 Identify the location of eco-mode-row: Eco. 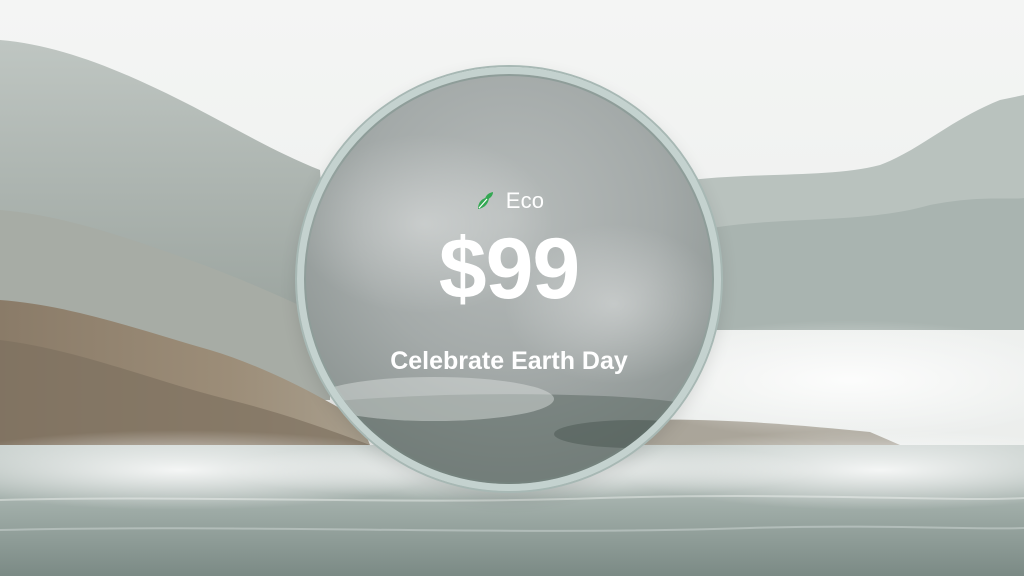
(509, 201).